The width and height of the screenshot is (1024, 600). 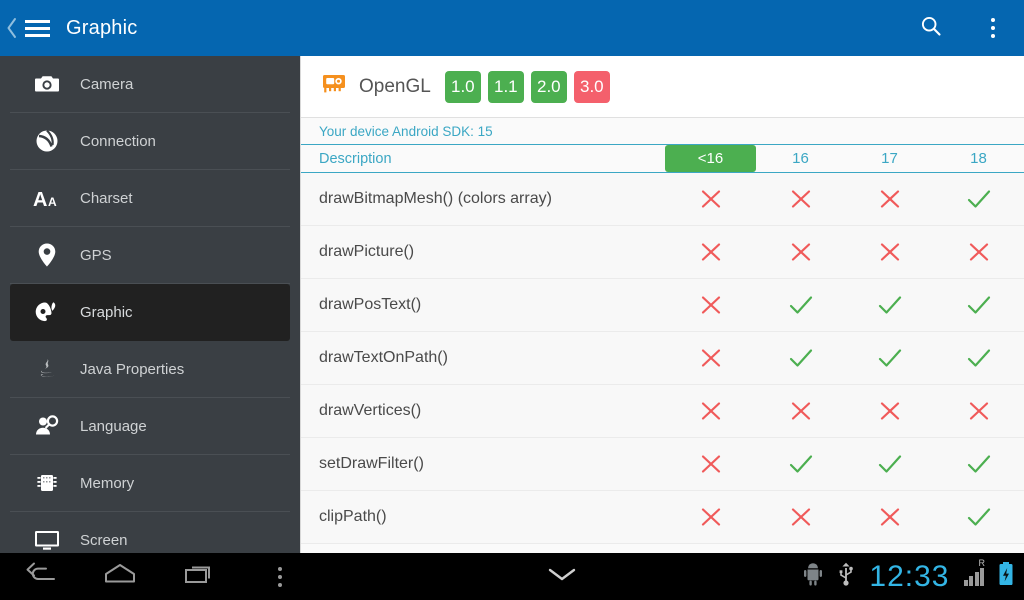 I want to click on nav-overflow-button, so click(x=280, y=576).